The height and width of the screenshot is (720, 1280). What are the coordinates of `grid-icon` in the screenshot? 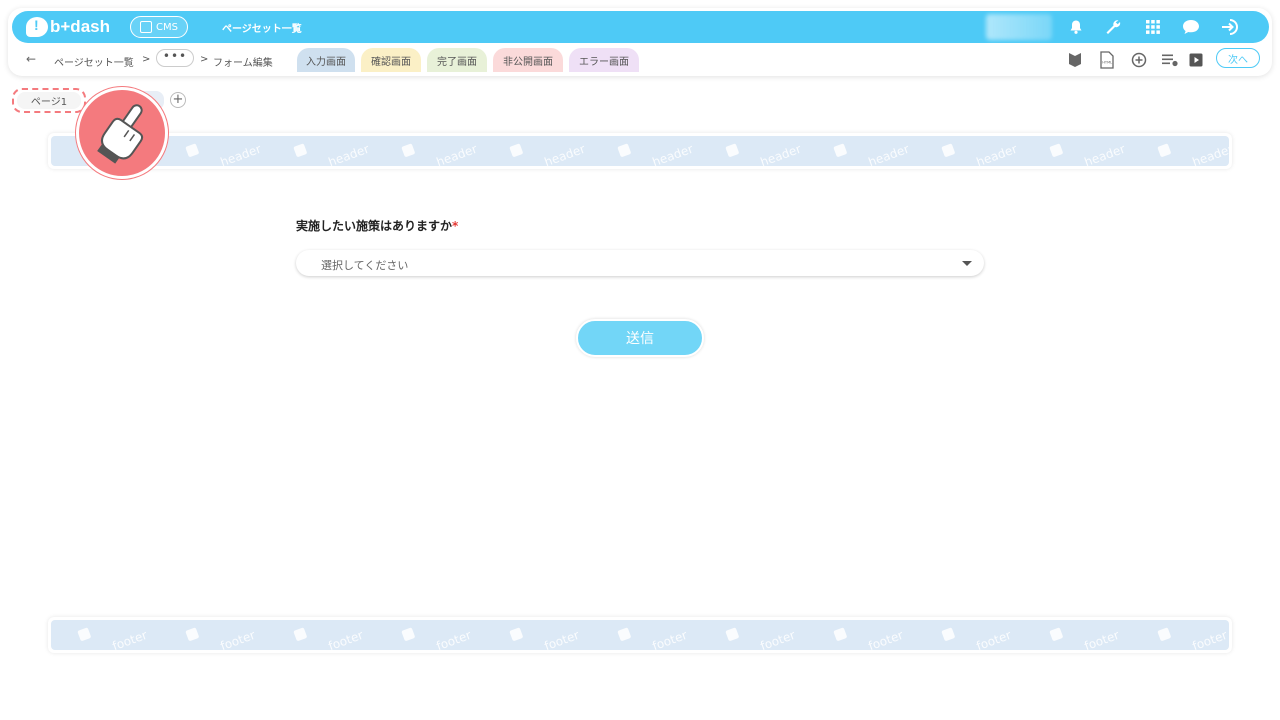 It's located at (1153, 27).